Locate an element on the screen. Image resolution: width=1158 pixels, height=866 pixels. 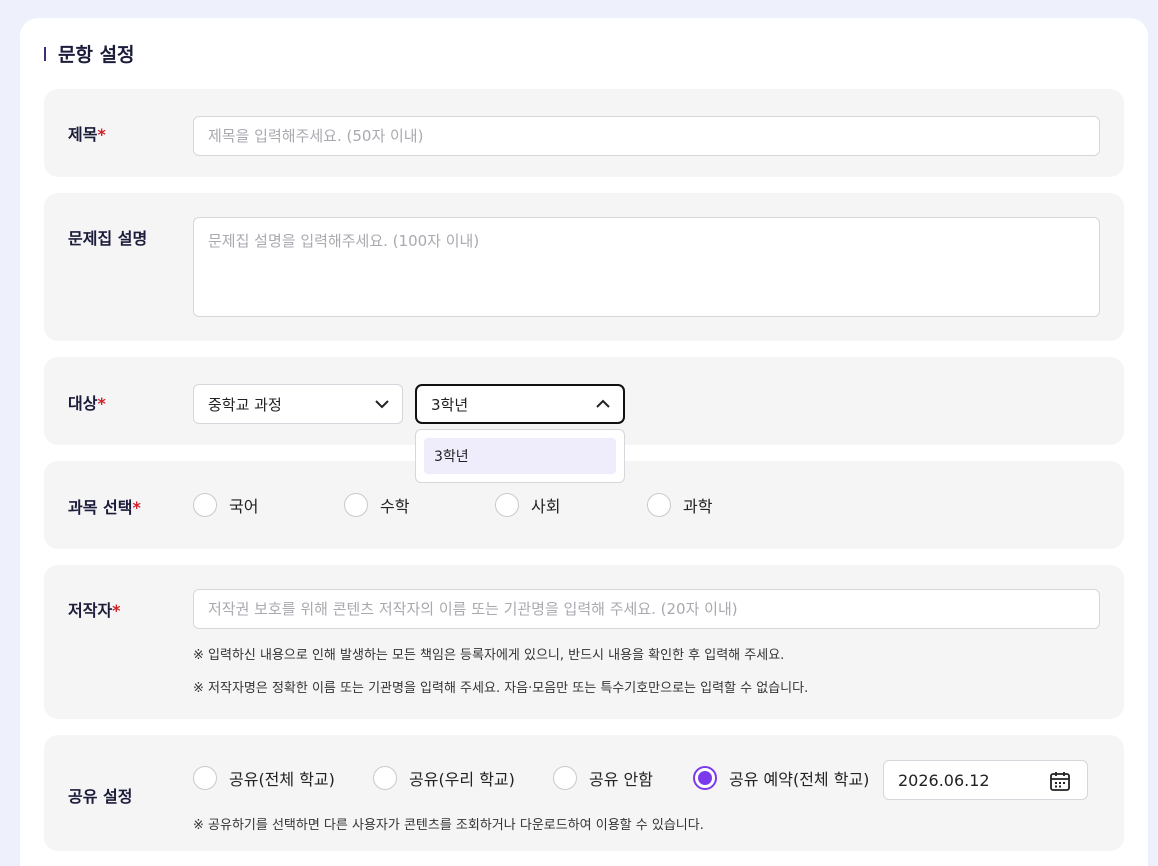
share-label: 공유 설정 is located at coordinates (100, 796).